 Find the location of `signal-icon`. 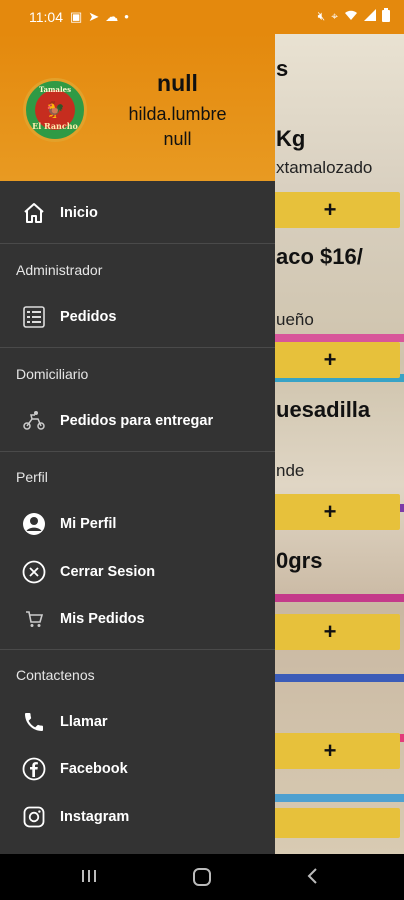

signal-icon is located at coordinates (370, 16).